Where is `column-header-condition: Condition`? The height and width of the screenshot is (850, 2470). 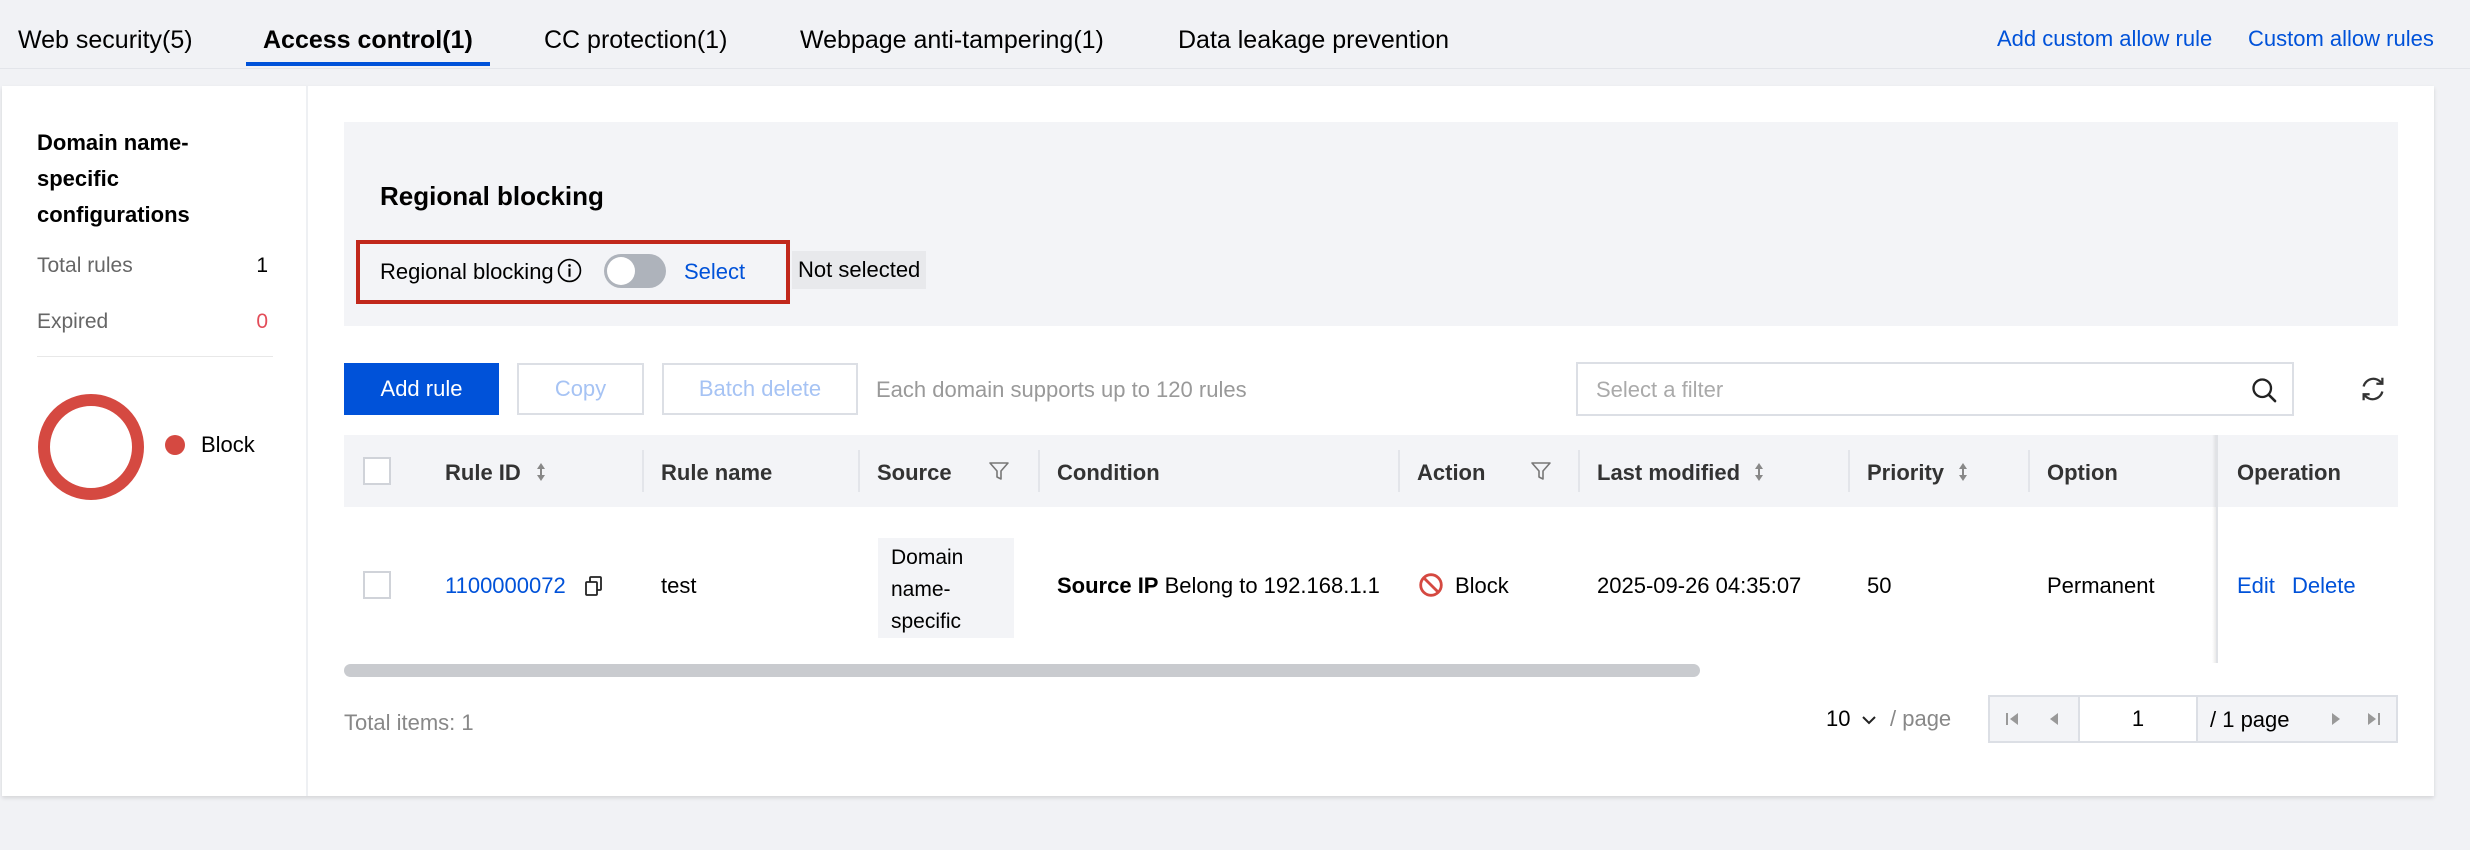
column-header-condition: Condition is located at coordinates (1108, 472).